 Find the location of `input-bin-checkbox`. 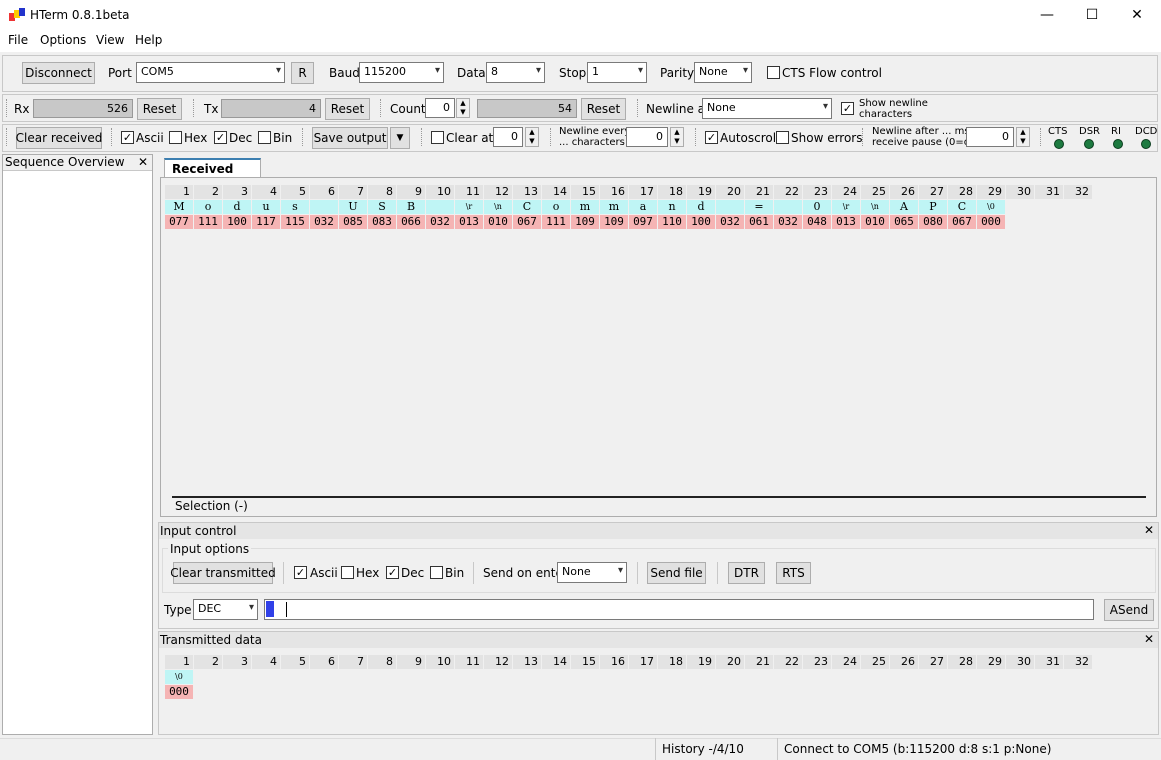

input-bin-checkbox is located at coordinates (436, 572).